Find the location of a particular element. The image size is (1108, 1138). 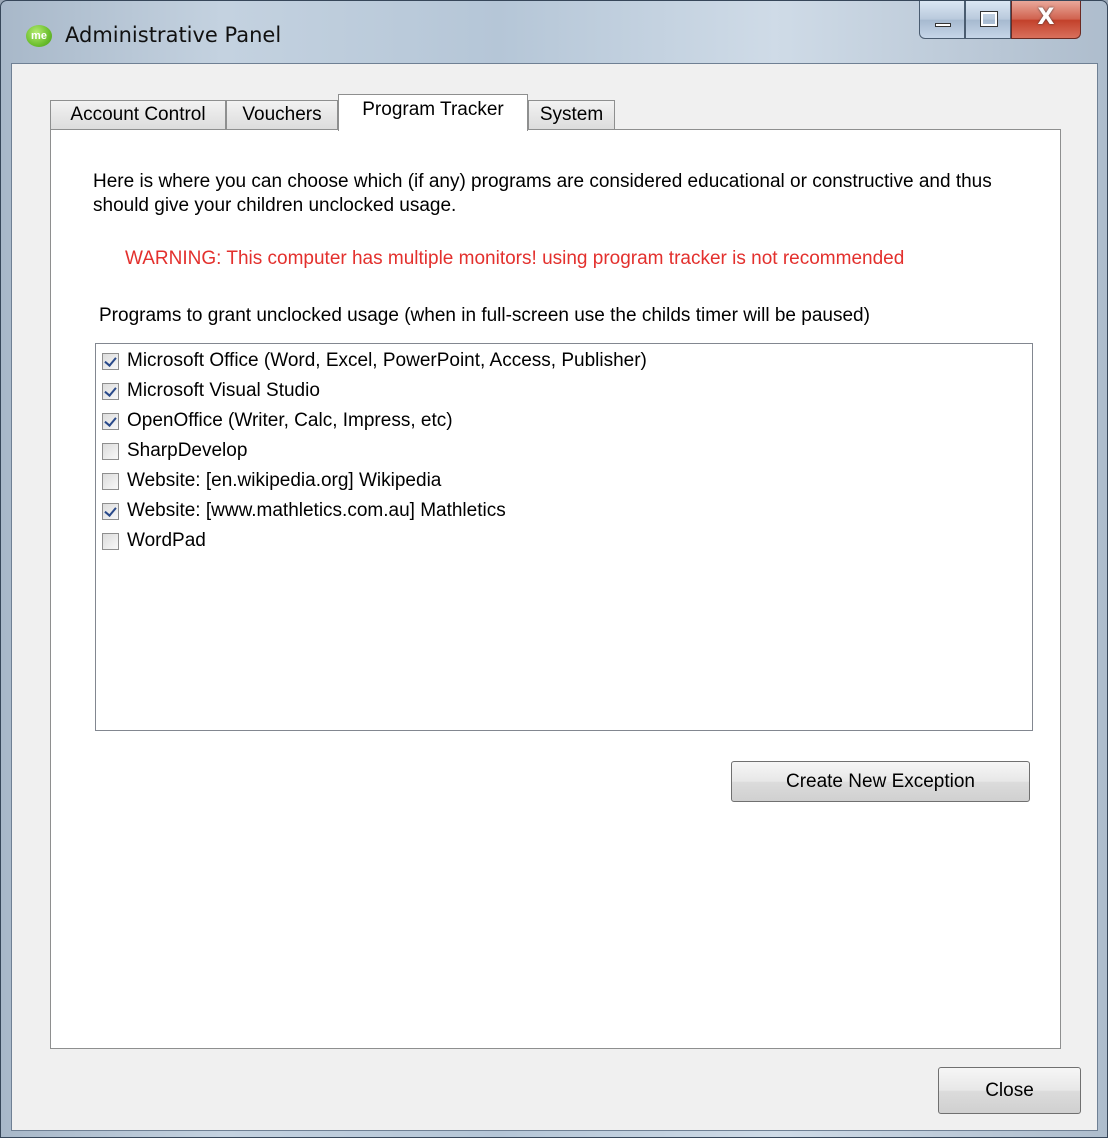

tab-program-tracker: Program Tracker is located at coordinates (433, 112).